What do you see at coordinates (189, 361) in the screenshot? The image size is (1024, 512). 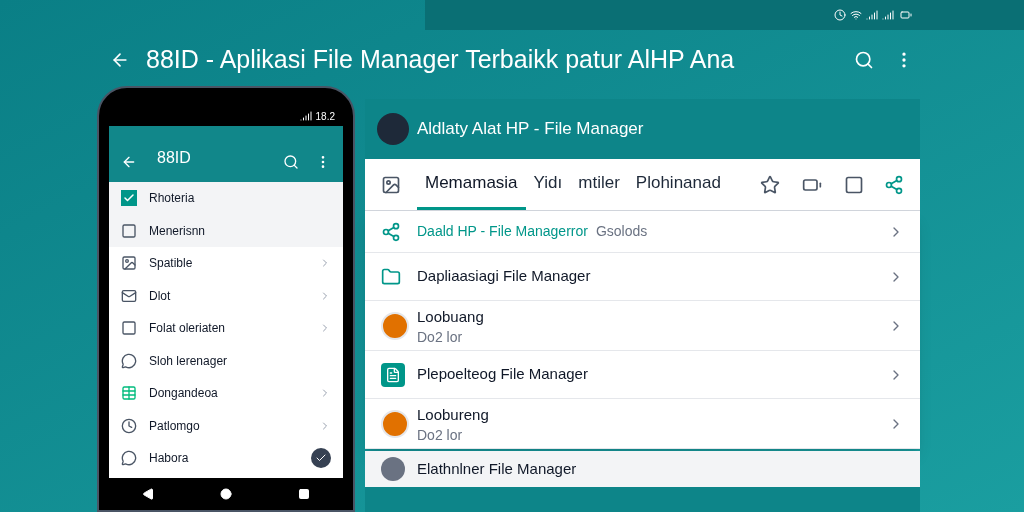 I see `drawer-item-label: Sloh lerenager` at bounding box center [189, 361].